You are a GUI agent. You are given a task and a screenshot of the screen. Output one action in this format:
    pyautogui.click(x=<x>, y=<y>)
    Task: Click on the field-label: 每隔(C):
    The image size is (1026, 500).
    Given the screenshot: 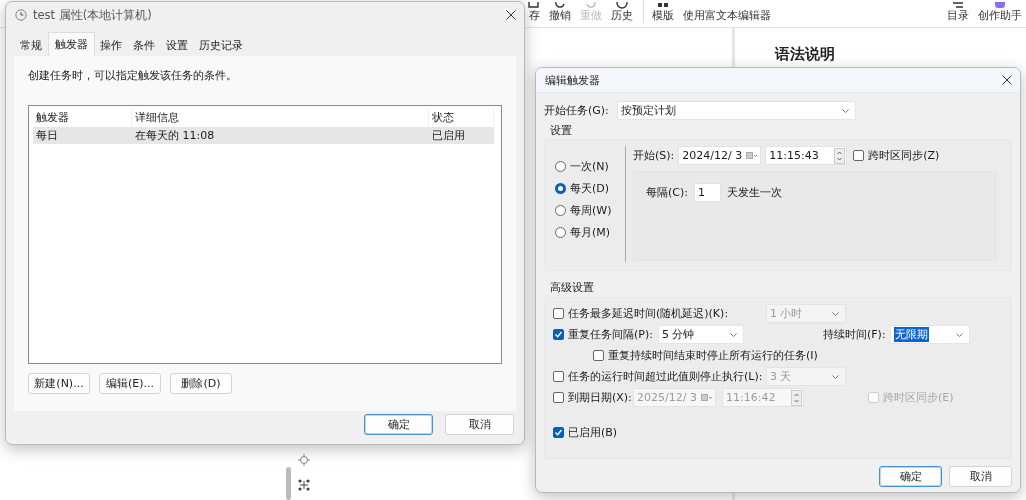 What is the action you would take?
    pyautogui.click(x=667, y=192)
    